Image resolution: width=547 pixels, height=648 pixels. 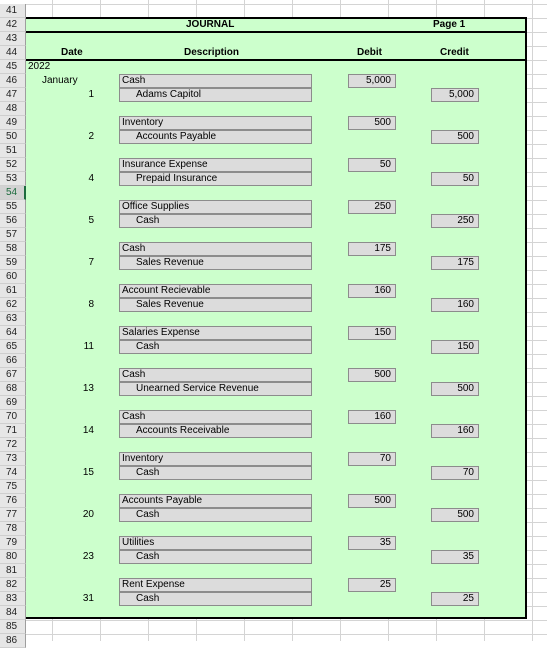 What do you see at coordinates (13, 95) in the screenshot?
I see `row-header: 47` at bounding box center [13, 95].